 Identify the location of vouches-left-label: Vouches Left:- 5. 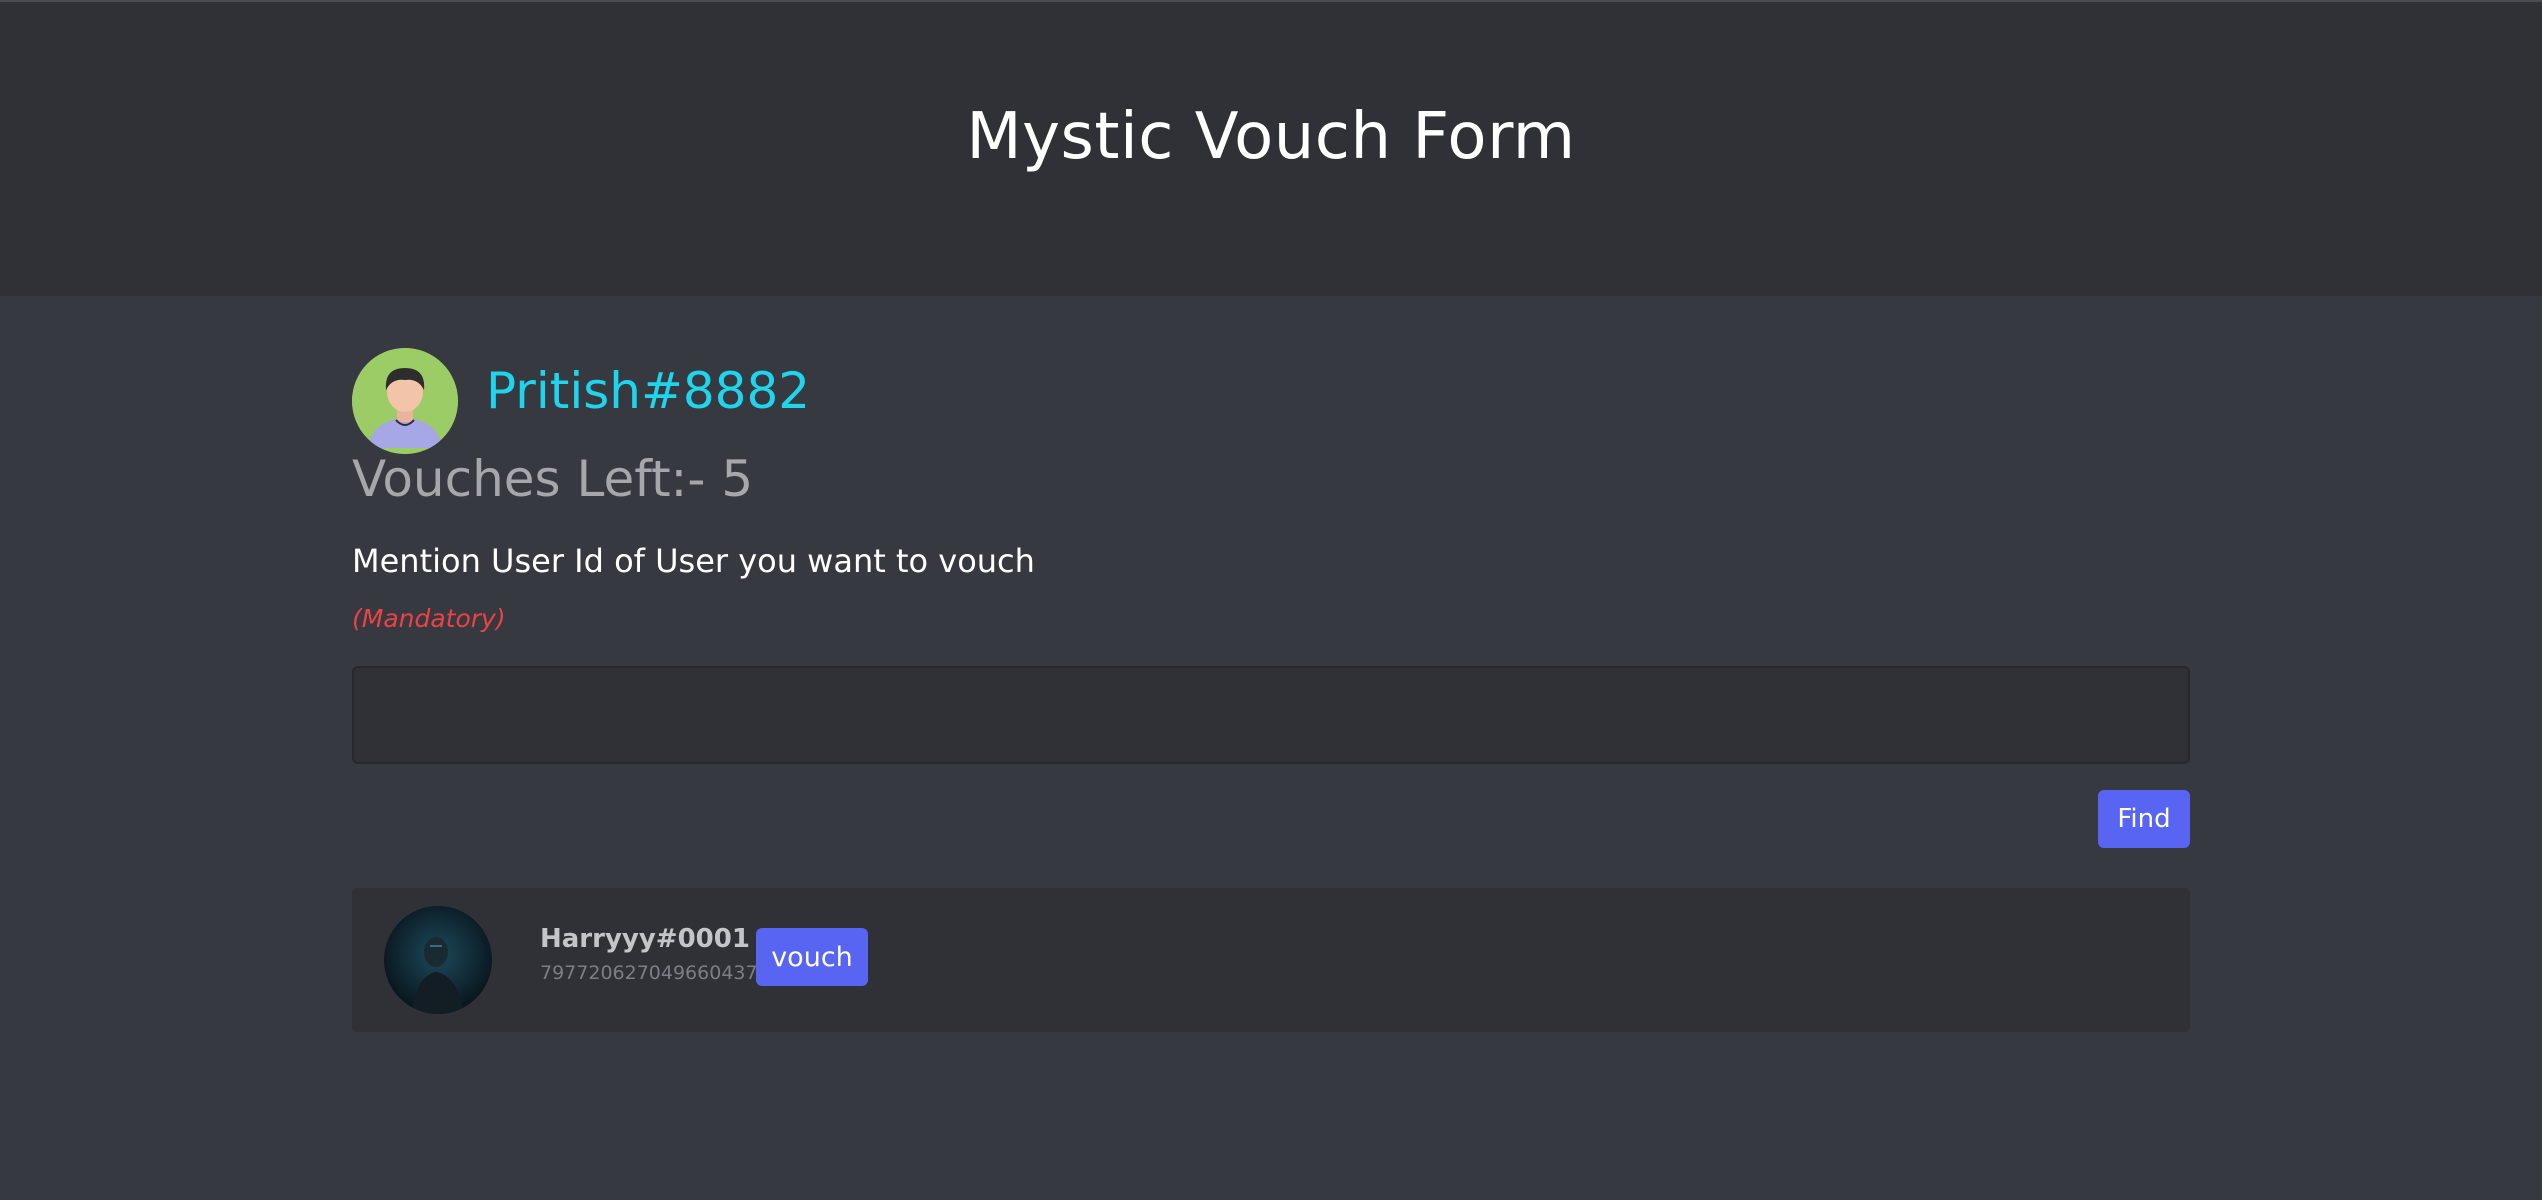
(553, 479).